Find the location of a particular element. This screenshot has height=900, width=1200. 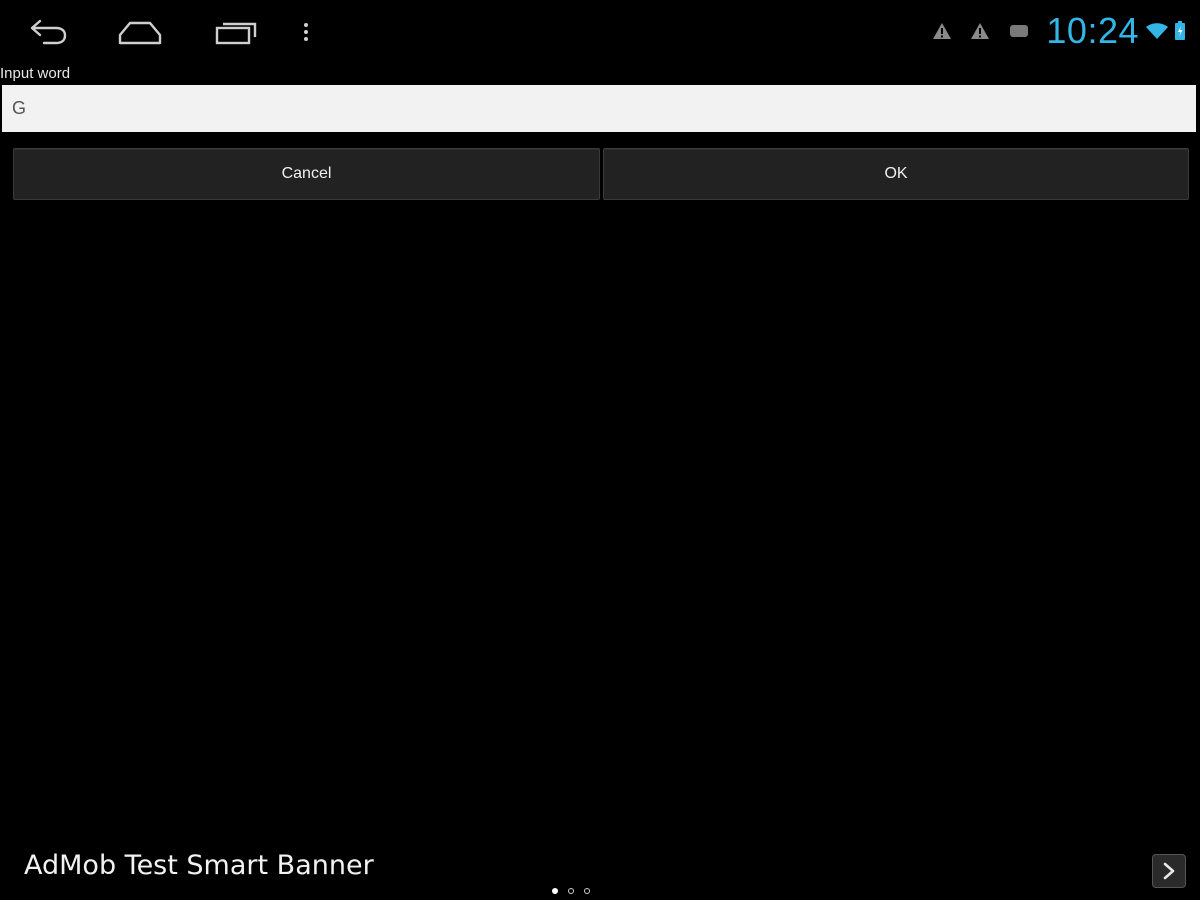

cancel-button: Cancel is located at coordinates (306, 174).